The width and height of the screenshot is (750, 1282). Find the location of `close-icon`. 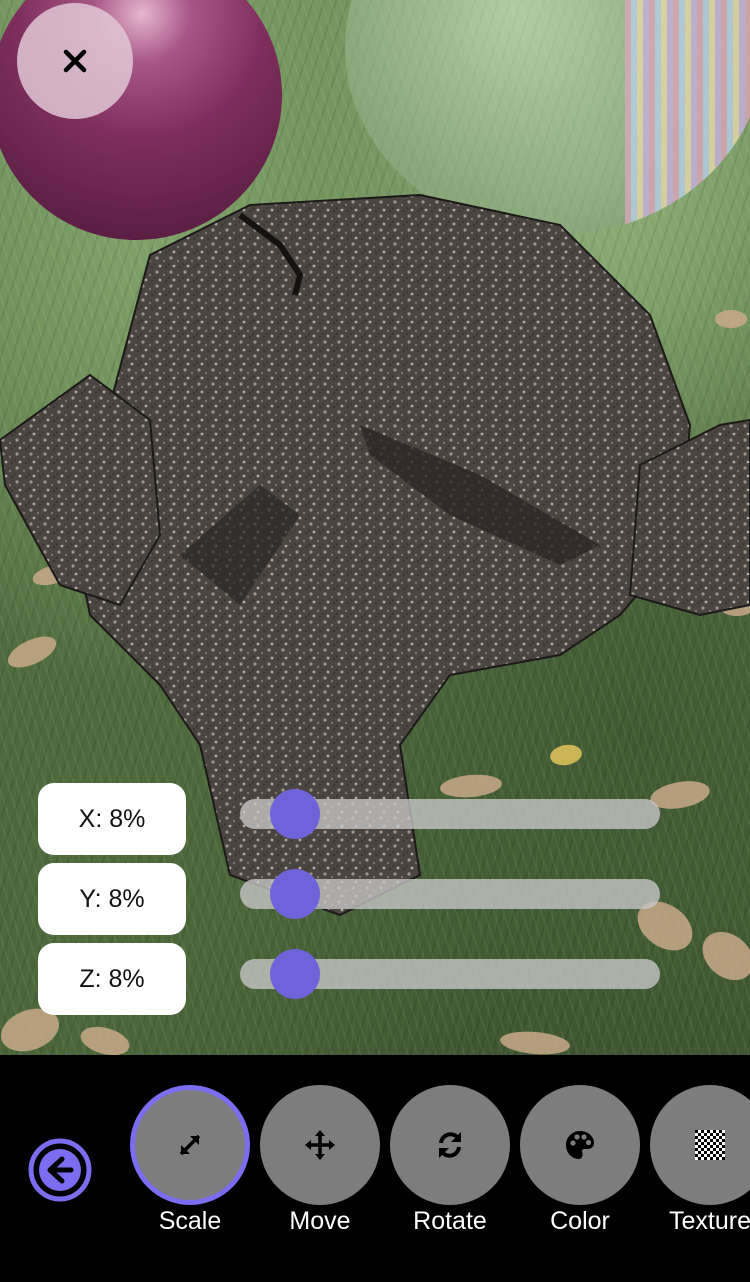

close-icon is located at coordinates (75, 61).